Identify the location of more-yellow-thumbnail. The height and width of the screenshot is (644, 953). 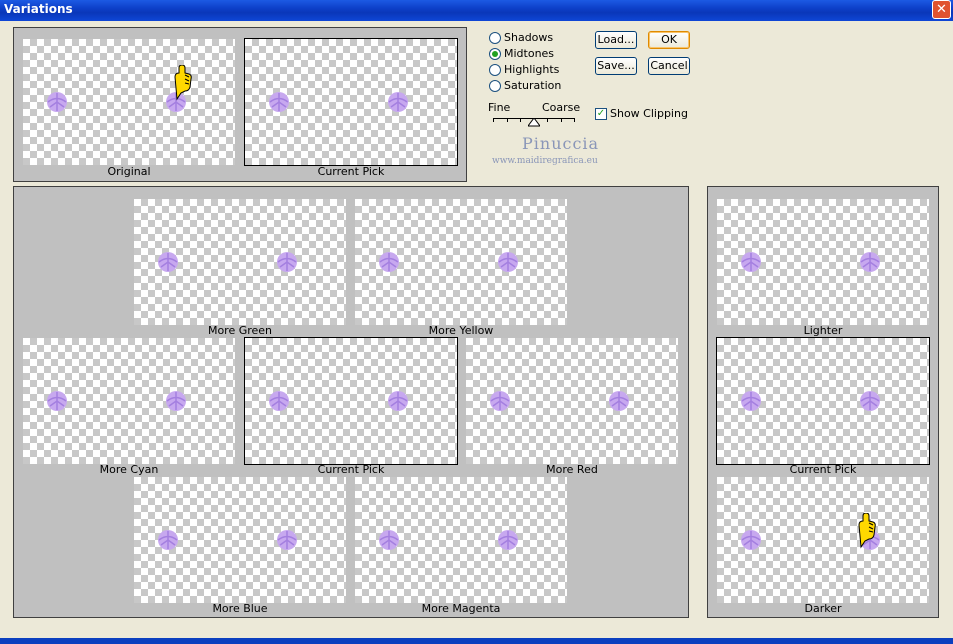
(461, 262).